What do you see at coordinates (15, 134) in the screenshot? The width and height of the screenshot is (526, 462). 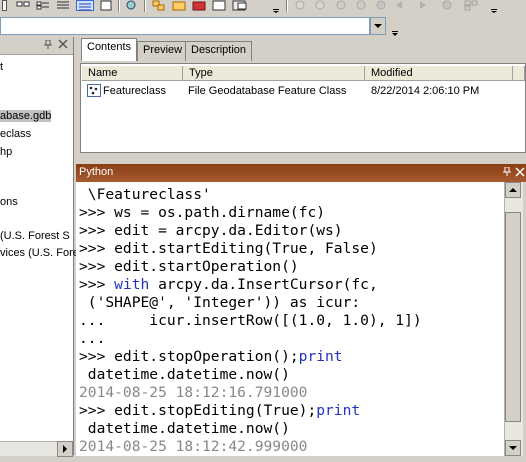 I see `tree-item: eclass` at bounding box center [15, 134].